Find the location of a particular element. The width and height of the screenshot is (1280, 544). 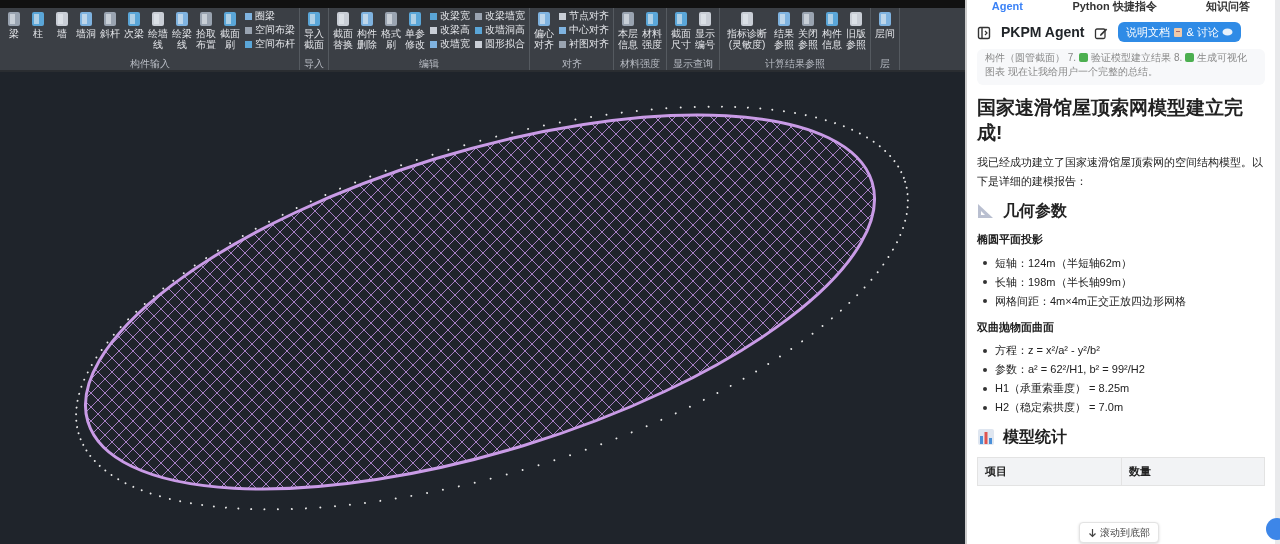

ribbon-button: 单参修改 is located at coordinates (415, 33).